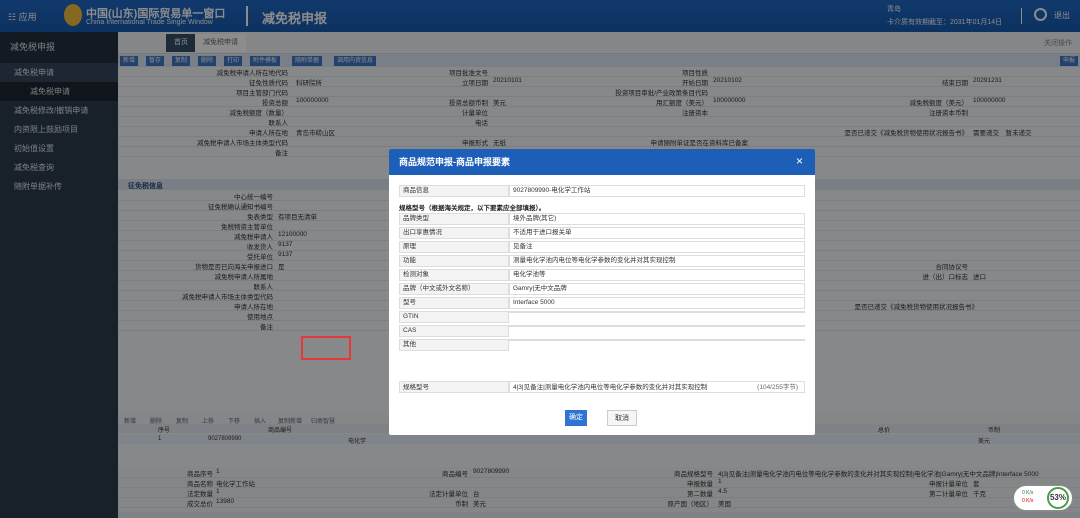 This screenshot has height=518, width=1080. I want to click on modal-title: 商品规范申报-商品申报要素, so click(602, 162).